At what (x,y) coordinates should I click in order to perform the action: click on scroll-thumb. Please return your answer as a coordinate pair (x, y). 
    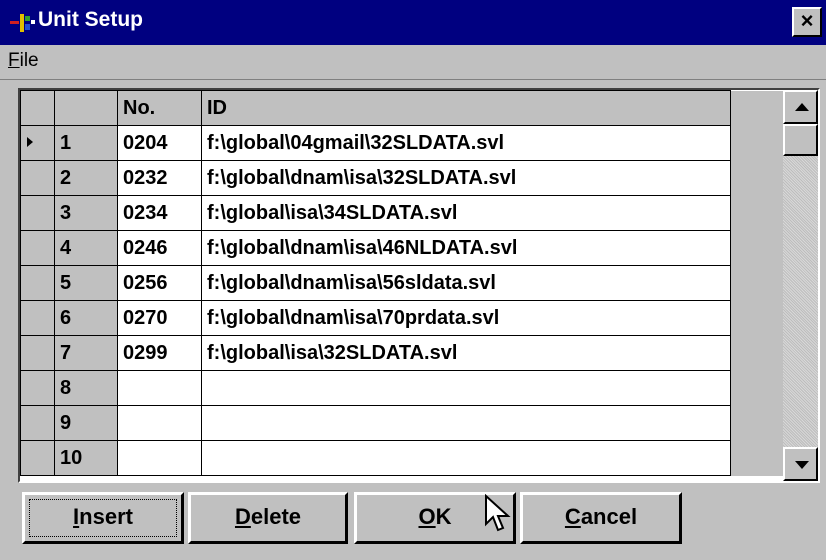
    Looking at the image, I should click on (800, 140).